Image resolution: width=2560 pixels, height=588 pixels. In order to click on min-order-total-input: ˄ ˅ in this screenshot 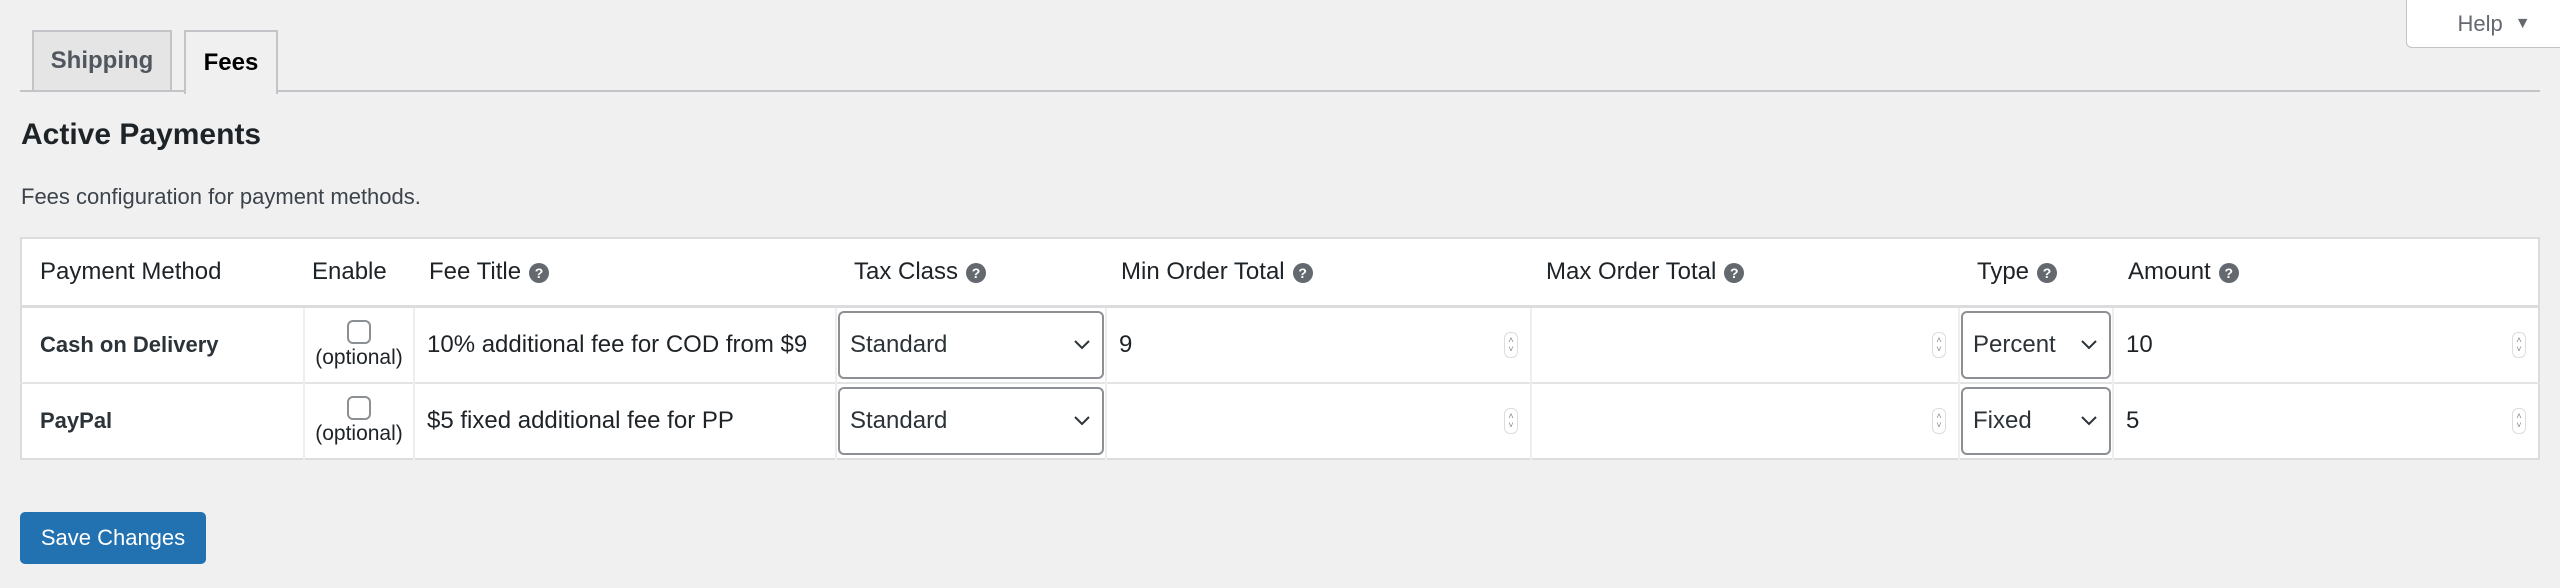, I will do `click(1318, 420)`.